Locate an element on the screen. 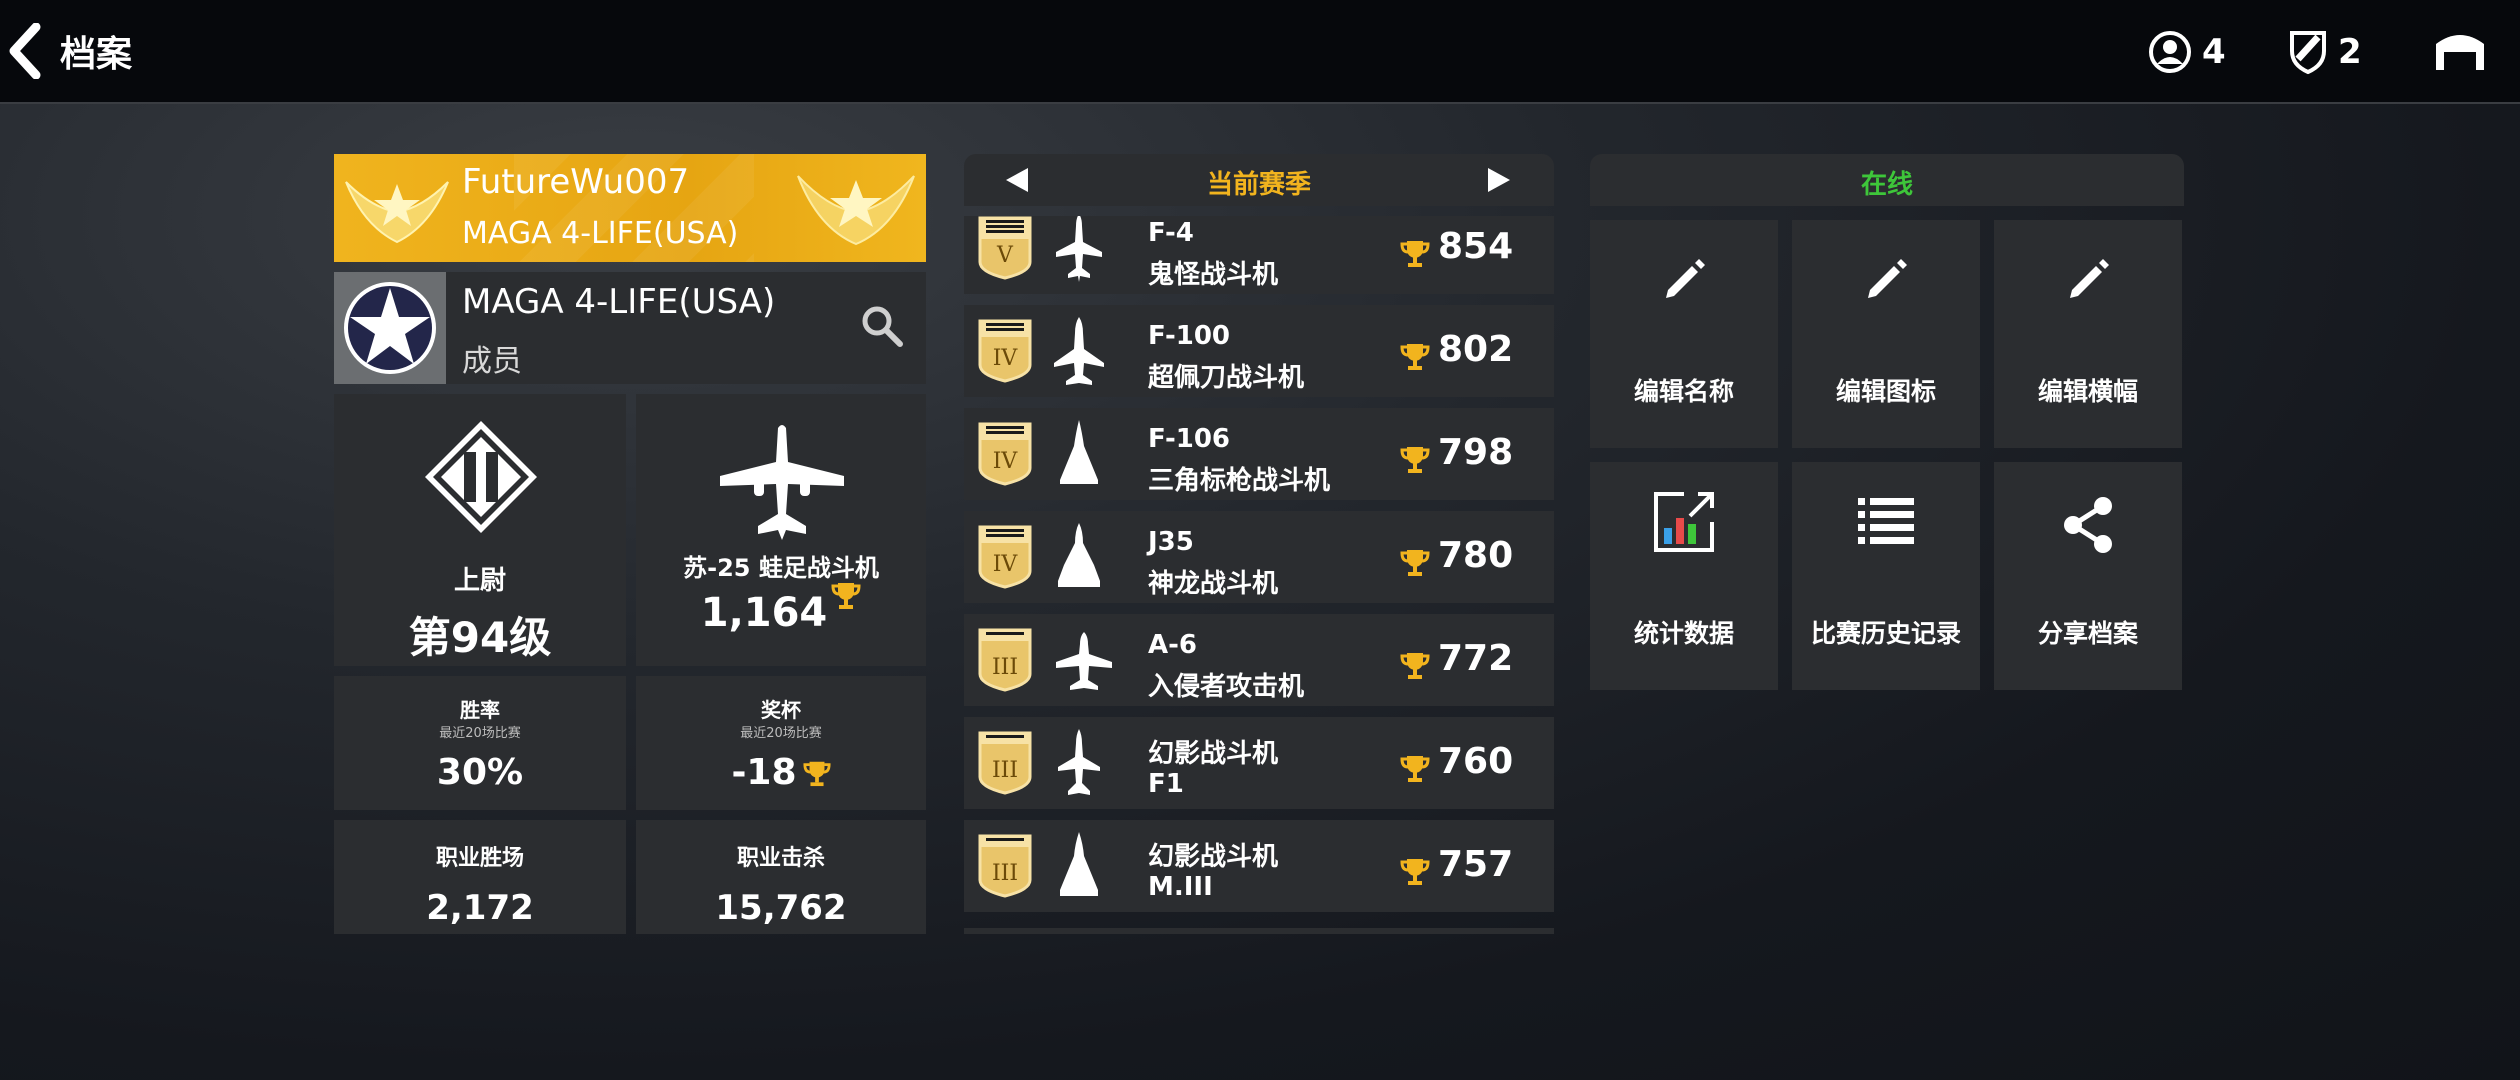 The image size is (2520, 1080). share-profile-button: 分享档案 is located at coordinates (2088, 576).